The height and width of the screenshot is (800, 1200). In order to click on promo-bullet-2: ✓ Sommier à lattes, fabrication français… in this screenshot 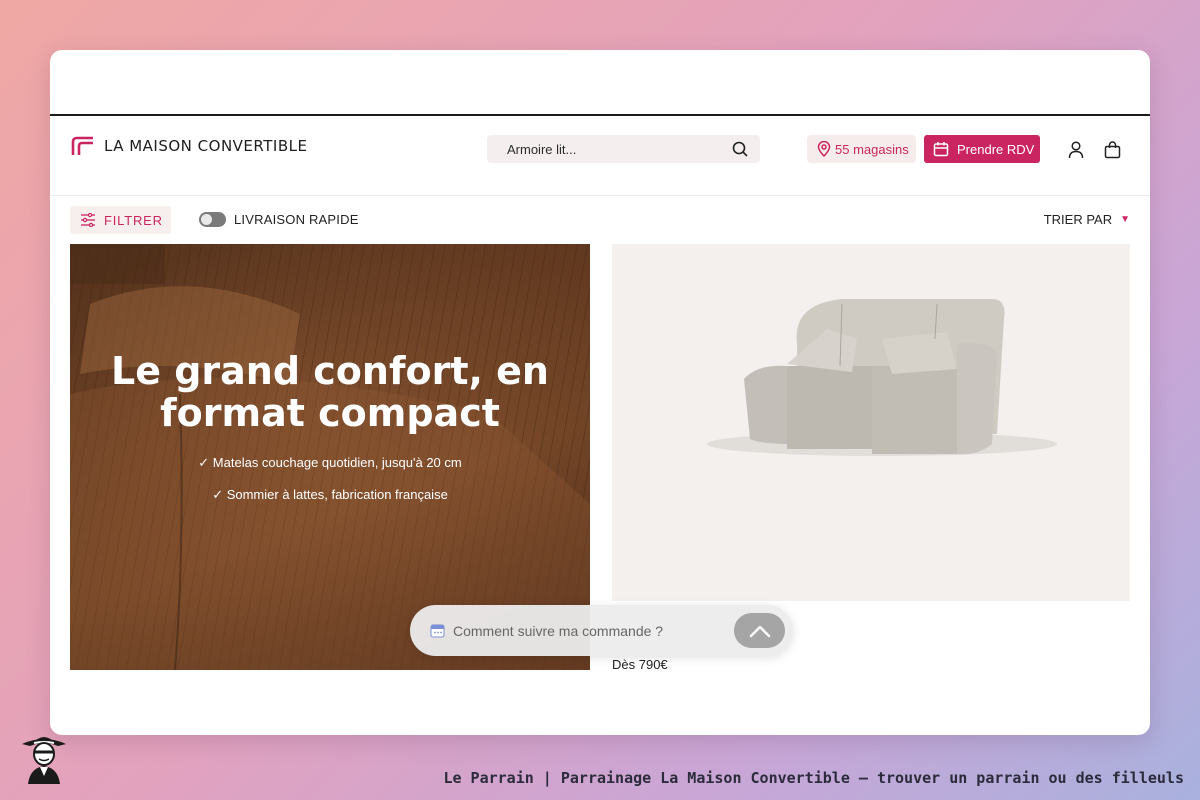, I will do `click(330, 495)`.